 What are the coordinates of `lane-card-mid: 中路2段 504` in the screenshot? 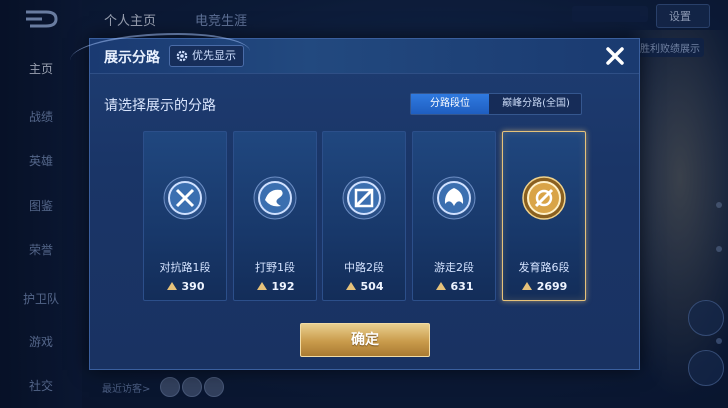 It's located at (364, 216).